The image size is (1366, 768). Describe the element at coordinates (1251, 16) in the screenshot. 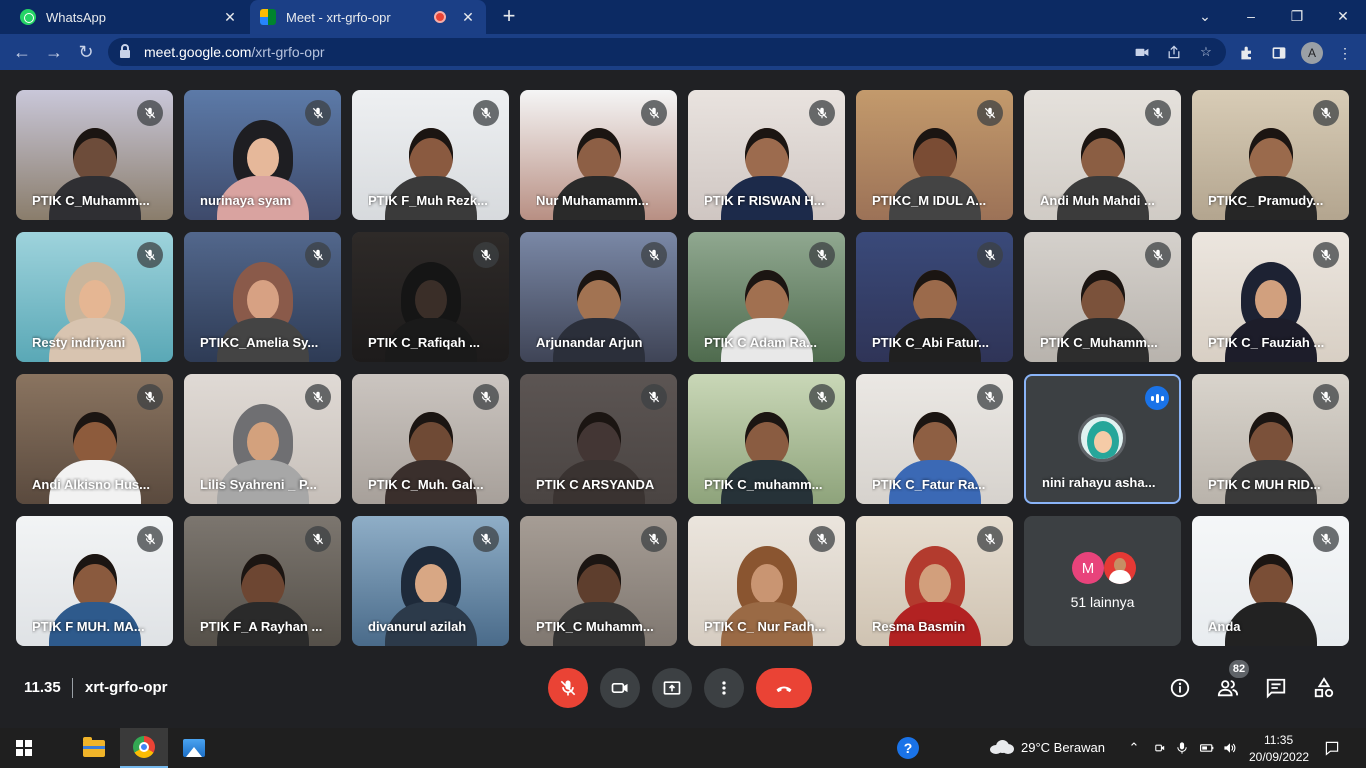

I see `minimize-button: –` at that location.